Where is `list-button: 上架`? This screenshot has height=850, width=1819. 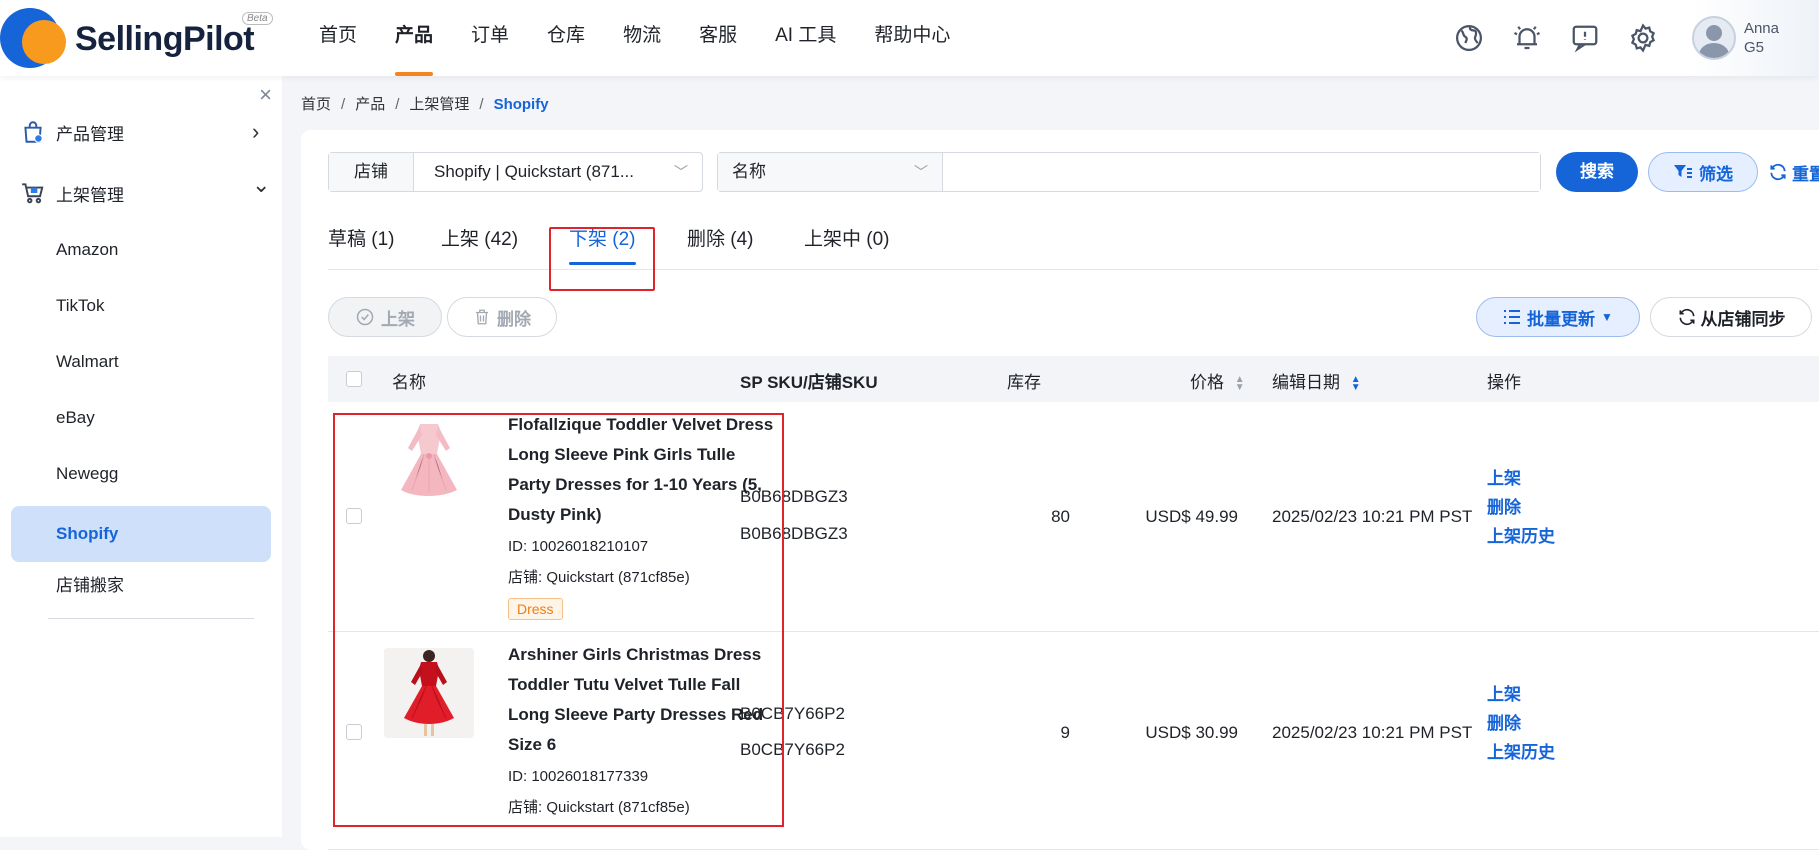 list-button: 上架 is located at coordinates (385, 317).